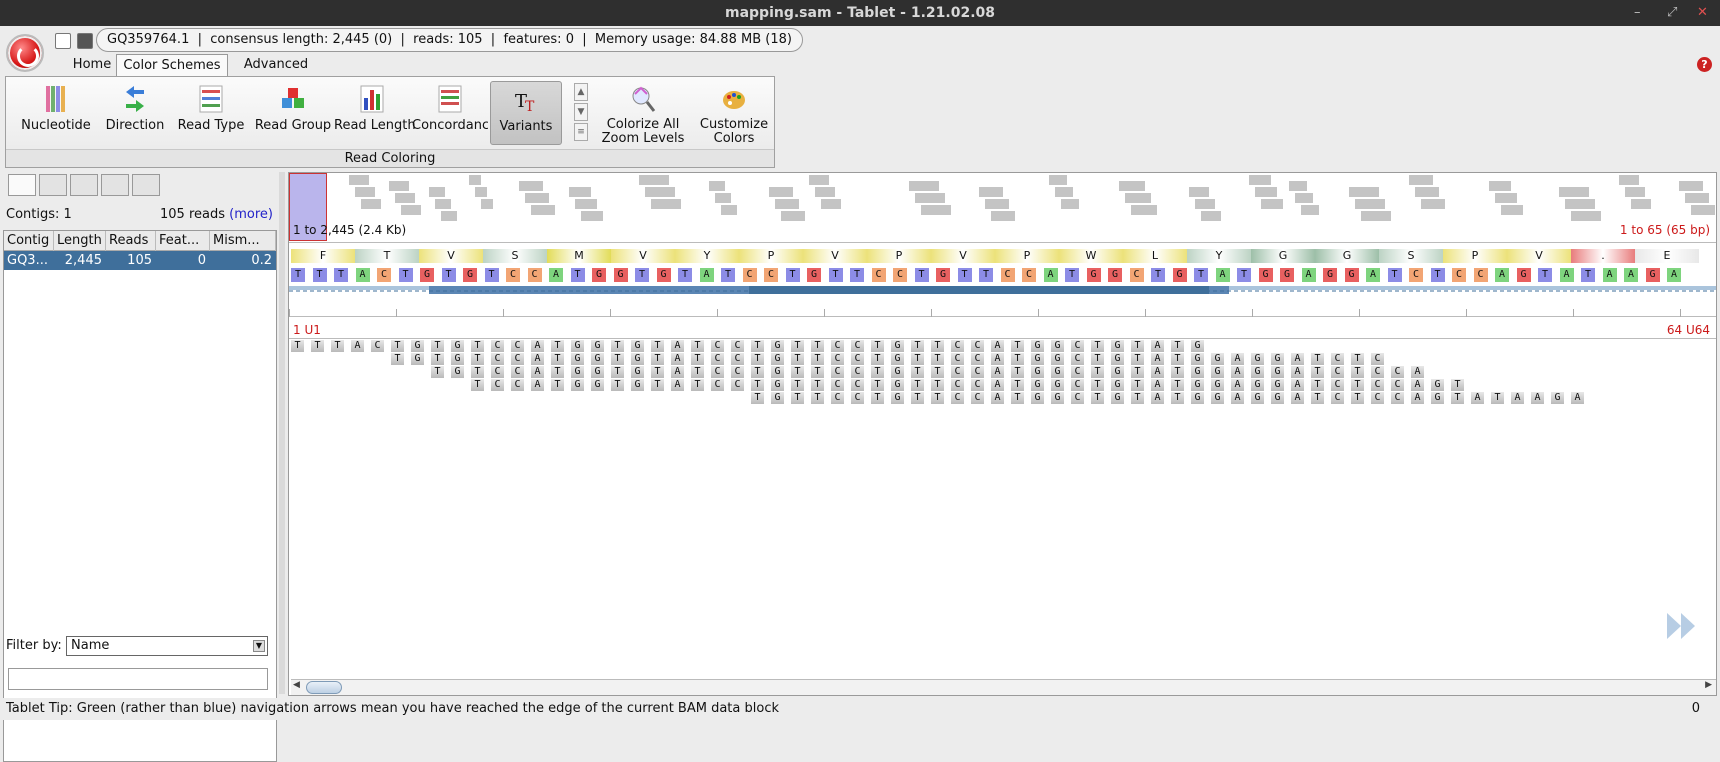 The image size is (1720, 762). Describe the element at coordinates (56, 113) in the screenshot. I see `nucleotide-button: Nucleotide` at that location.